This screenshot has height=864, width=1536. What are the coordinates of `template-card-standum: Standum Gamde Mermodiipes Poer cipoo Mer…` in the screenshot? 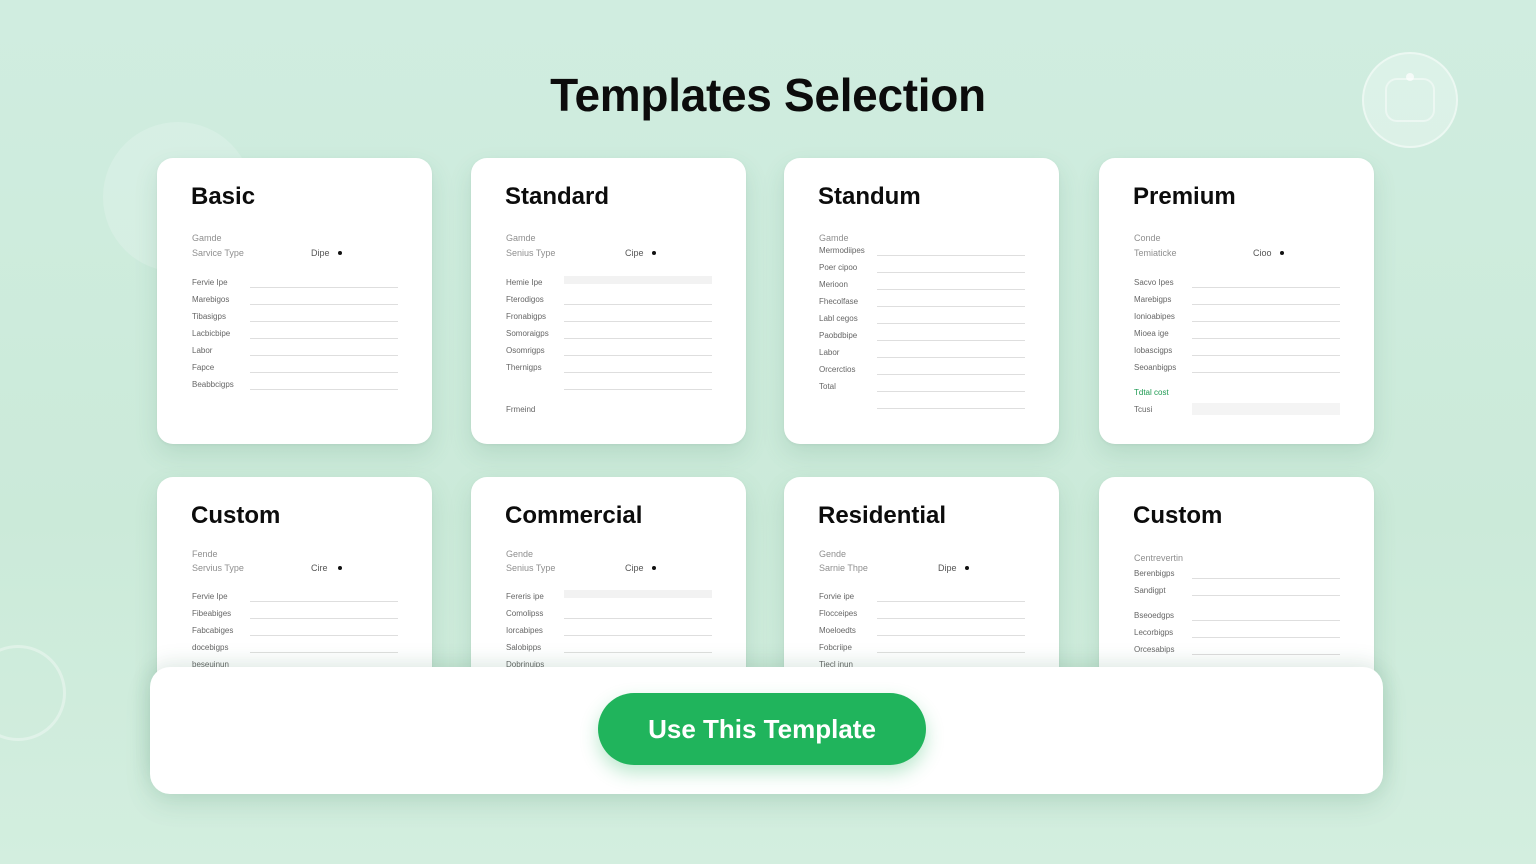 It's located at (921, 301).